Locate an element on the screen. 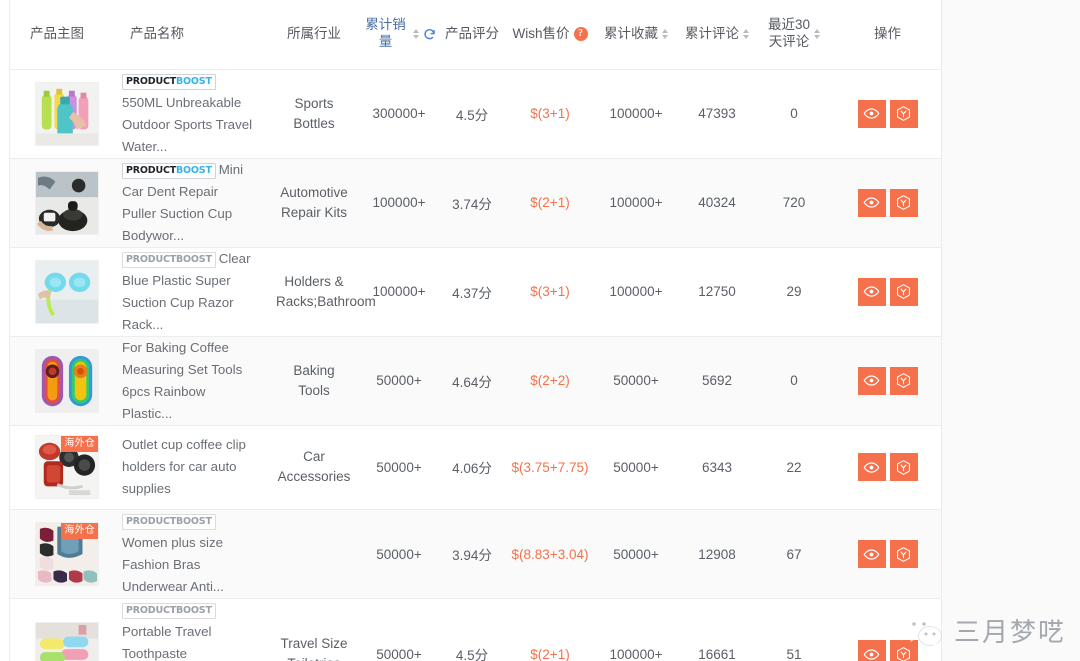 The width and height of the screenshot is (1080, 661). column-label-image: 产品主图 is located at coordinates (57, 33).